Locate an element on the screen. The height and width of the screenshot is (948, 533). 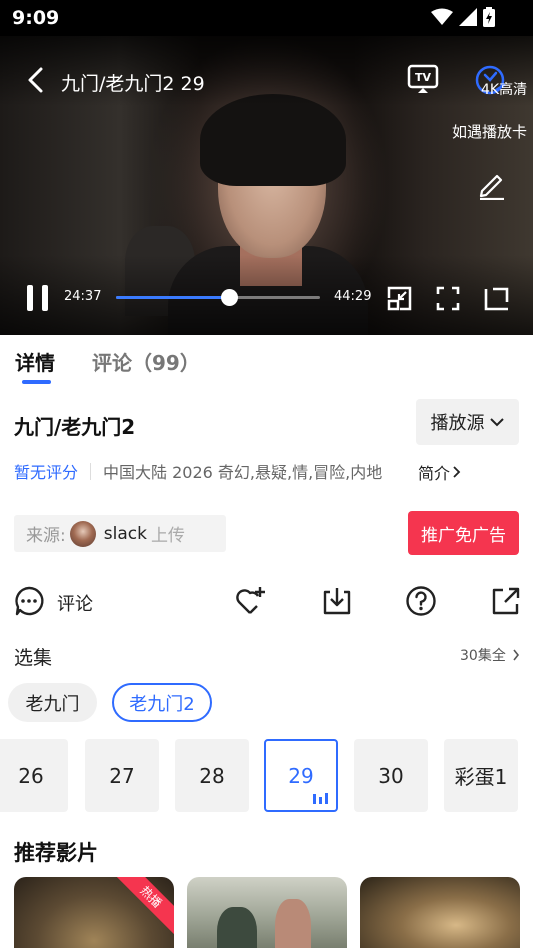
episodes-total-link: 30集全 is located at coordinates (490, 655).